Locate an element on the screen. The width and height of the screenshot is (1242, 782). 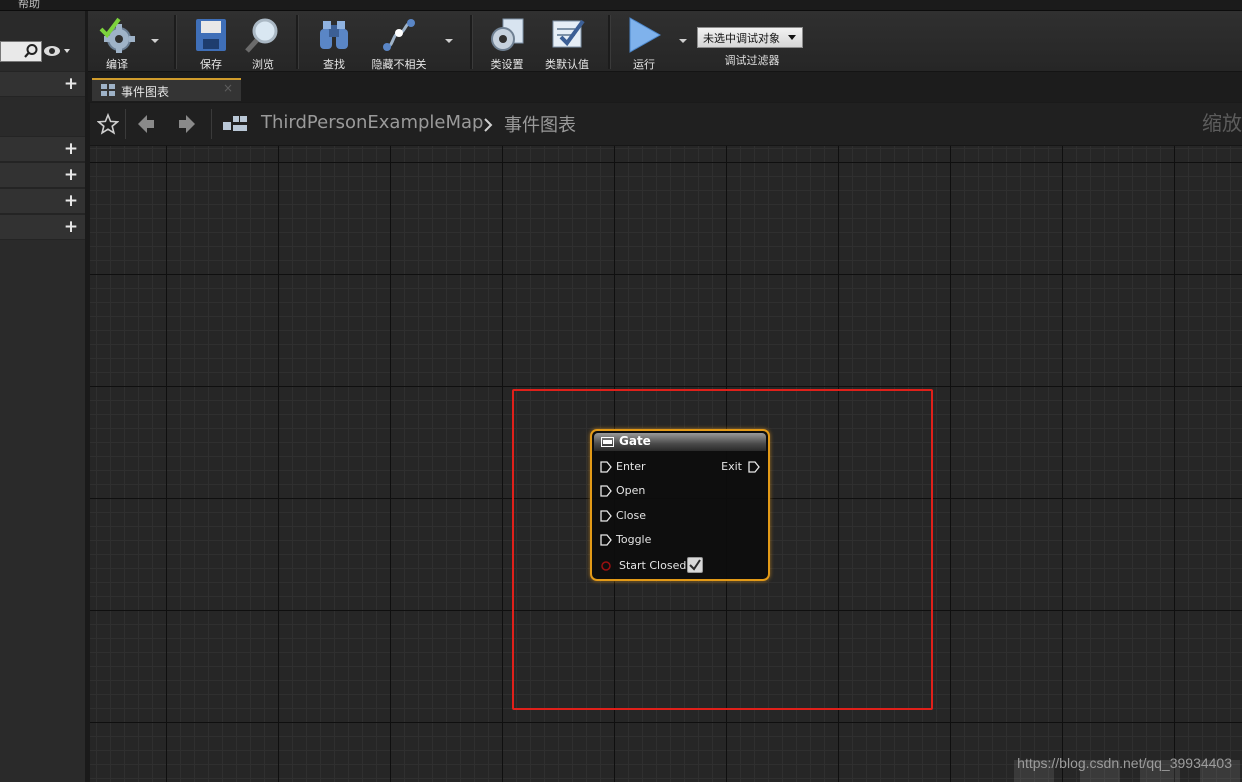
bool-pin-icon is located at coordinates (606, 566).